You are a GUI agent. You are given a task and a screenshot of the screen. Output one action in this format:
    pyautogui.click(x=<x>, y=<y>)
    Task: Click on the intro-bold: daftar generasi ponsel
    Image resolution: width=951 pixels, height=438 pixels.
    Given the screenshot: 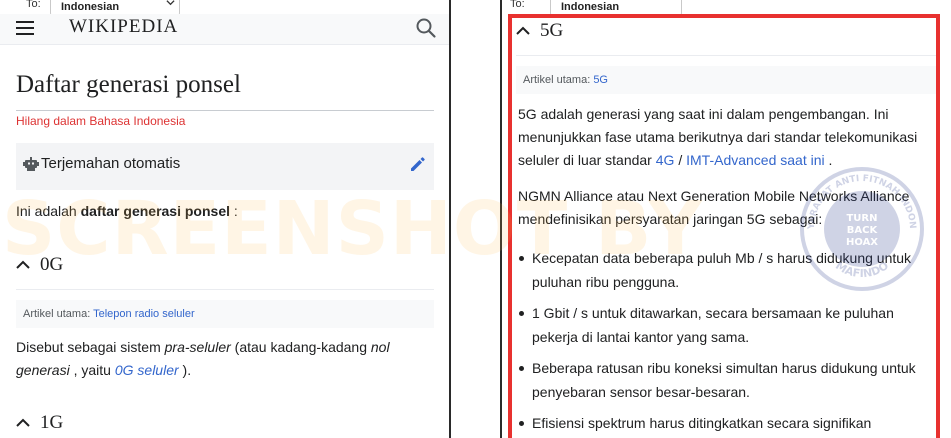 What is the action you would take?
    pyautogui.click(x=155, y=211)
    